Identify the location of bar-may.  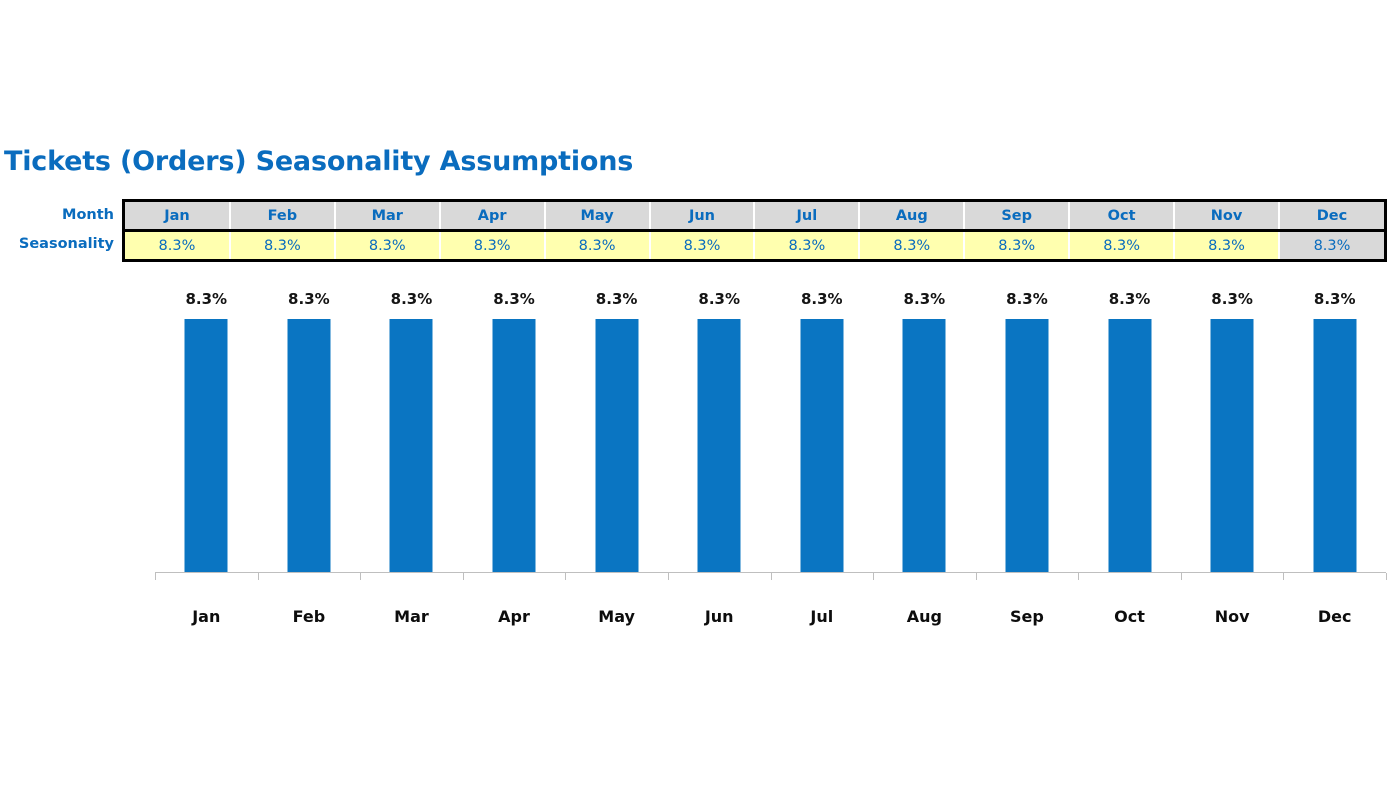
(617, 445).